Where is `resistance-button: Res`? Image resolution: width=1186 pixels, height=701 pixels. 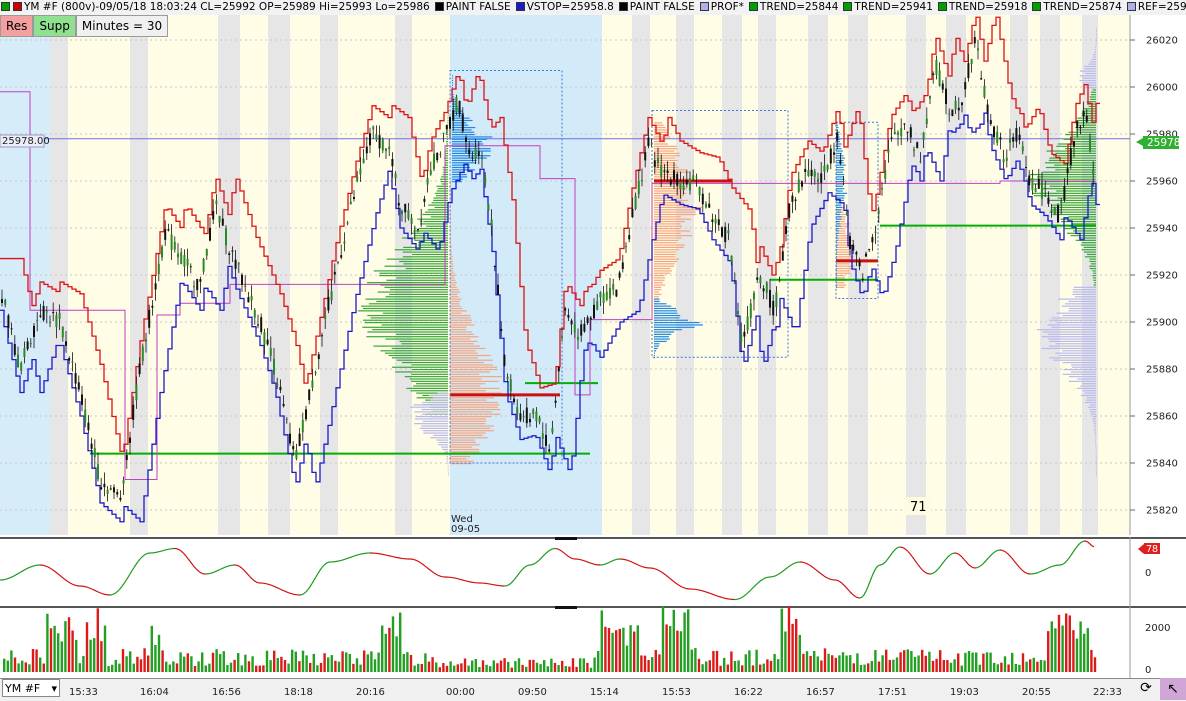
resistance-button: Res is located at coordinates (16, 26).